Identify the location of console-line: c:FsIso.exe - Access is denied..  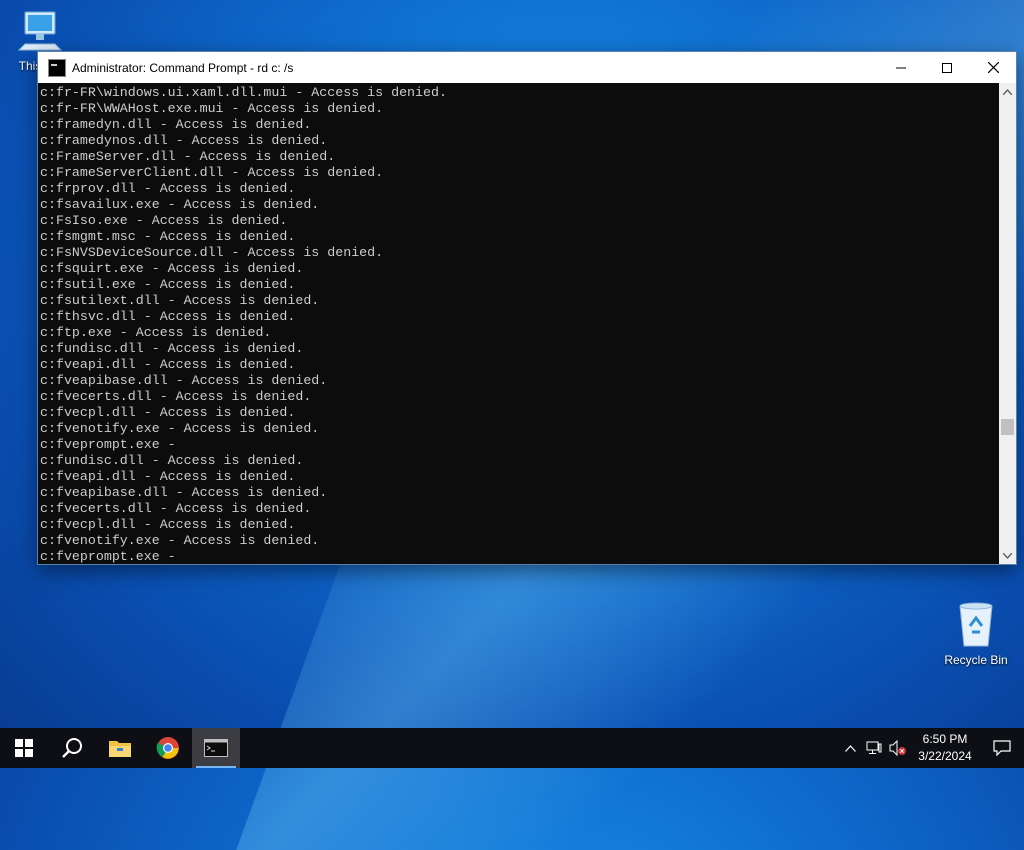
(164, 220).